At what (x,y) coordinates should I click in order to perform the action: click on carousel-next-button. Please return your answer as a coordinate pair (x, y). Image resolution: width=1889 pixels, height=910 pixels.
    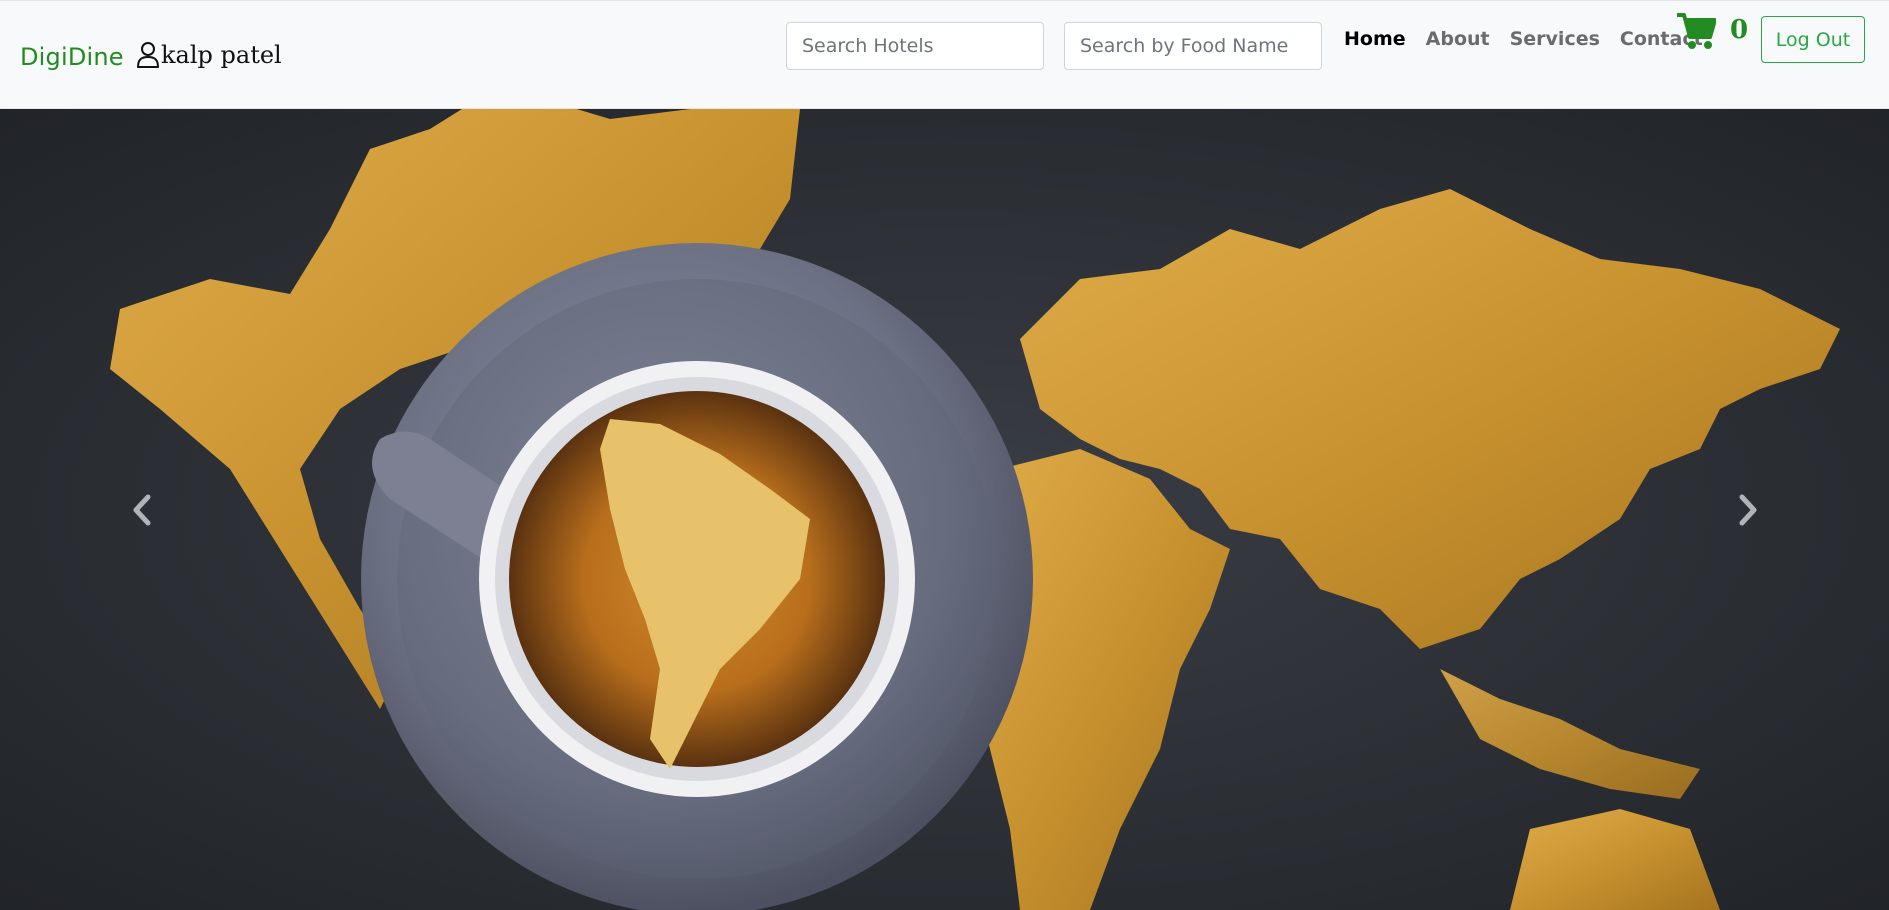
    Looking at the image, I should click on (1747, 509).